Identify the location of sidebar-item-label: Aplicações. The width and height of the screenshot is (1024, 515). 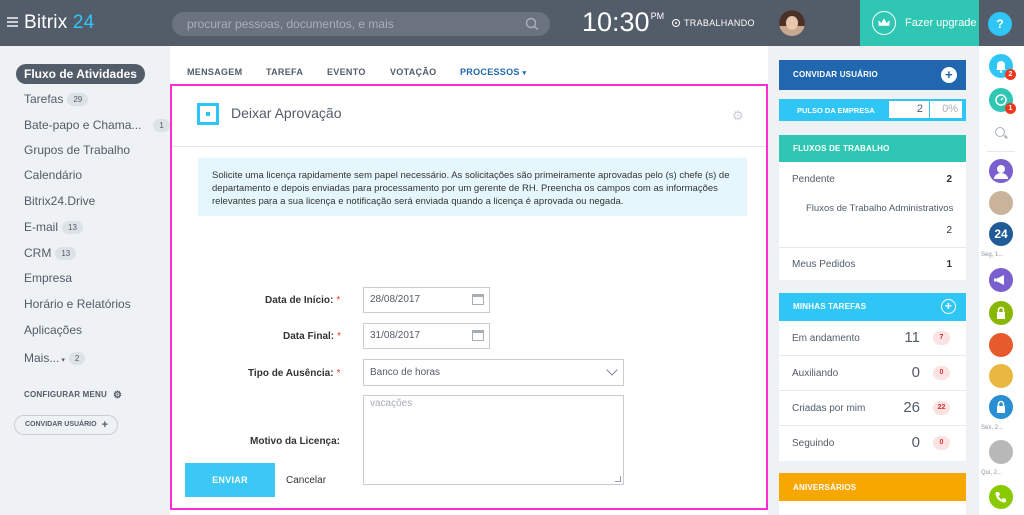
(53, 330).